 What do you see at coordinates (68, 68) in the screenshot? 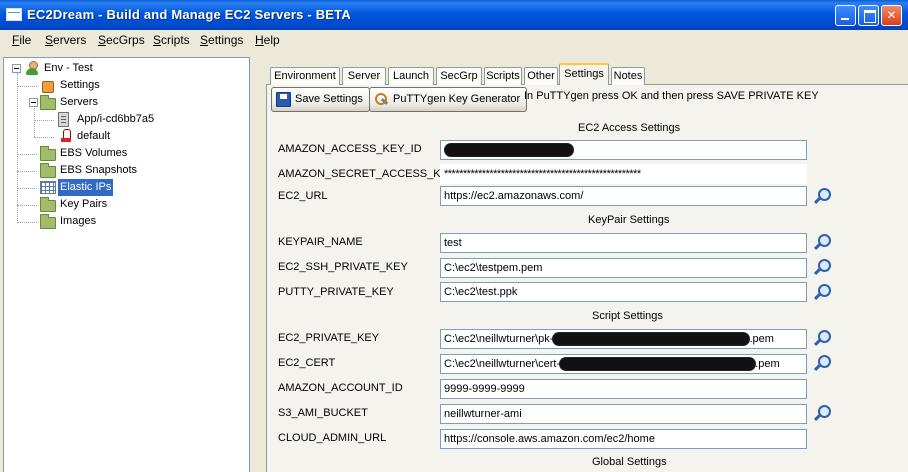
I see `tree-node-env-label: Env - Test` at bounding box center [68, 68].